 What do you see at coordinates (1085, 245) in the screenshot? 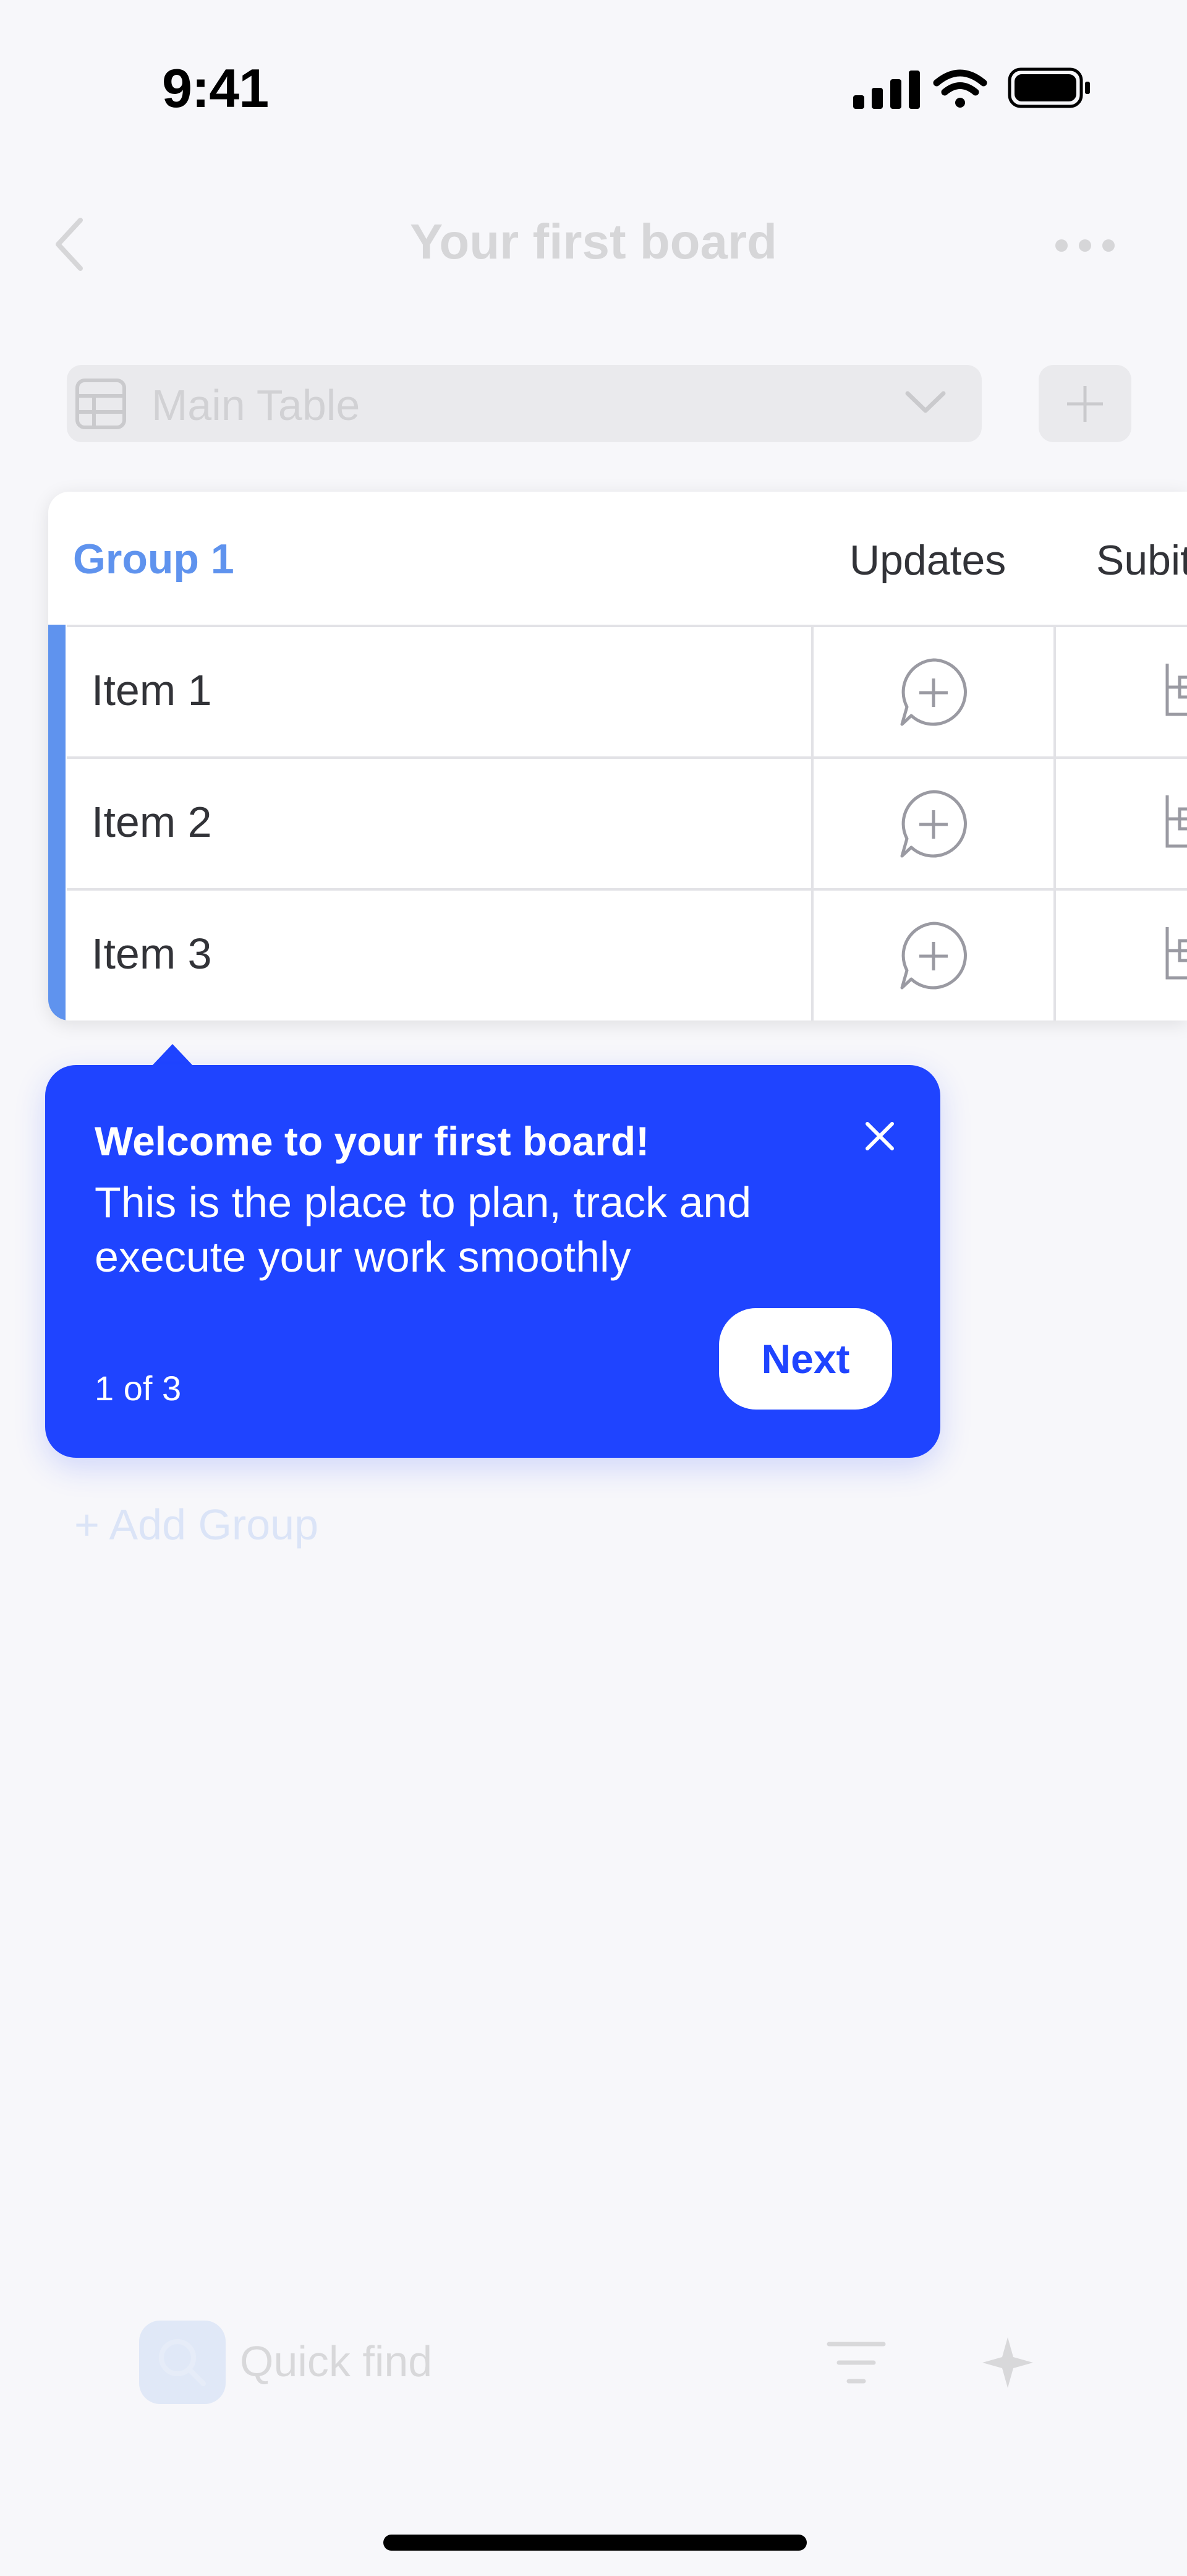
I see `more-horizontal-icon` at bounding box center [1085, 245].